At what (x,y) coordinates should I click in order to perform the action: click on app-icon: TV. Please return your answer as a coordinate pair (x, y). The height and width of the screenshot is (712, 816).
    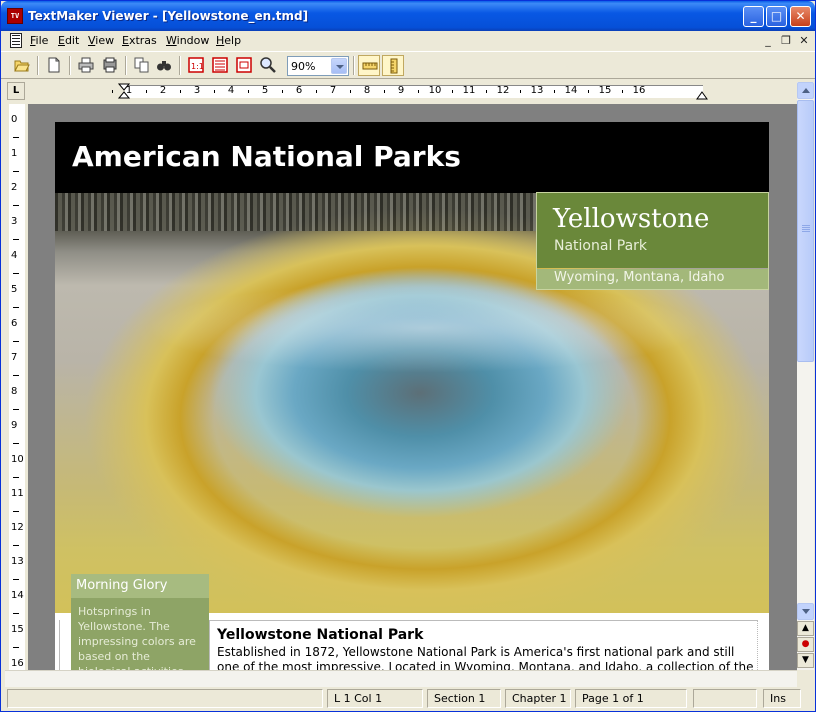
    Looking at the image, I should click on (15, 16).